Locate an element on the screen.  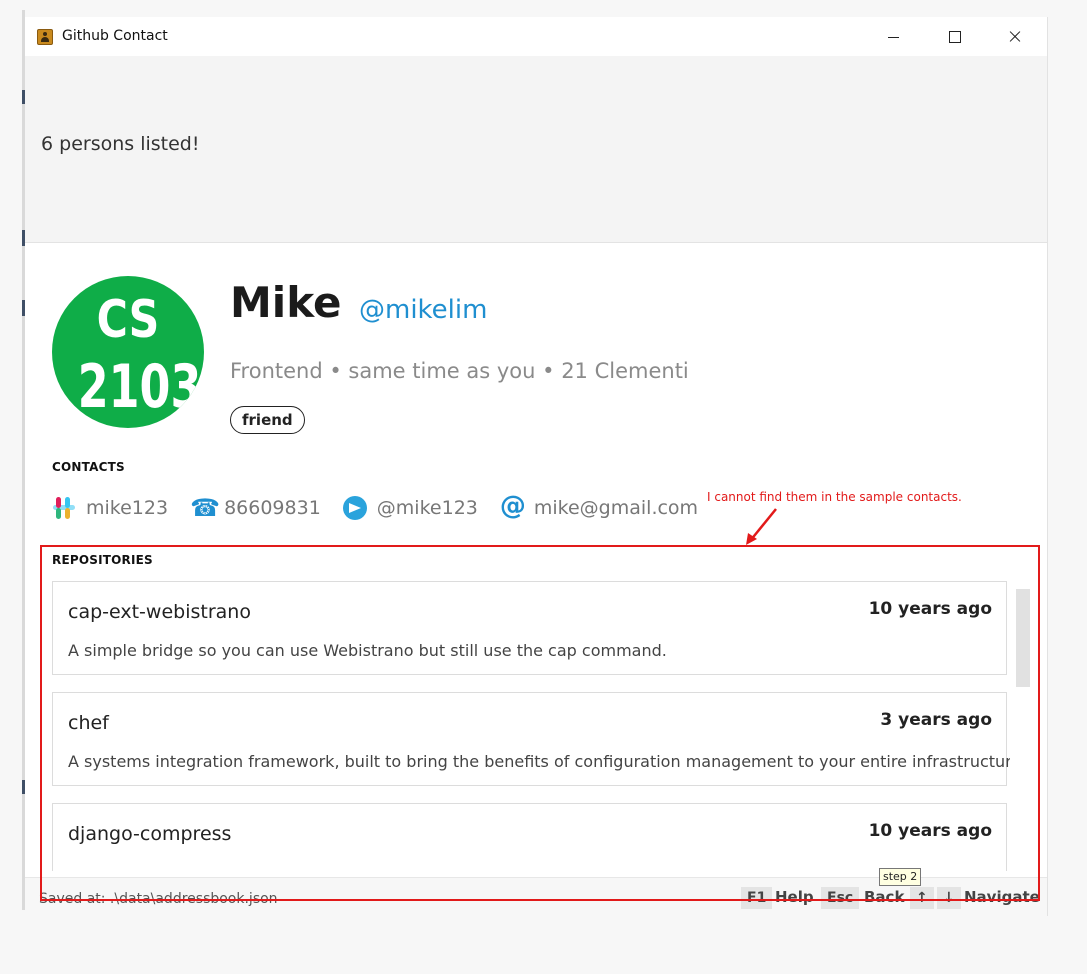
phone-icon is located at coordinates (205, 508).